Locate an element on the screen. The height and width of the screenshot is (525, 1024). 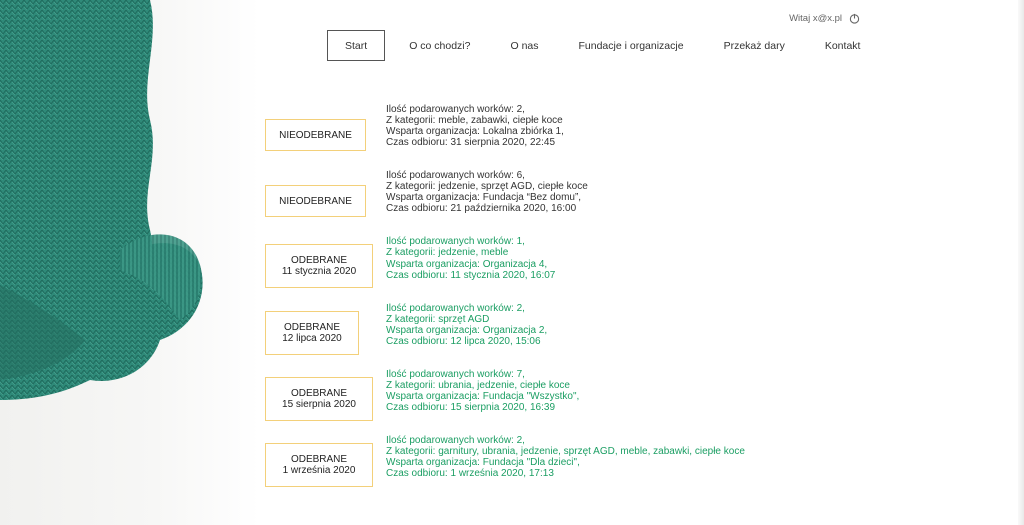
status-badge: ODEBRANE 12 lipca 2020 is located at coordinates (312, 332).